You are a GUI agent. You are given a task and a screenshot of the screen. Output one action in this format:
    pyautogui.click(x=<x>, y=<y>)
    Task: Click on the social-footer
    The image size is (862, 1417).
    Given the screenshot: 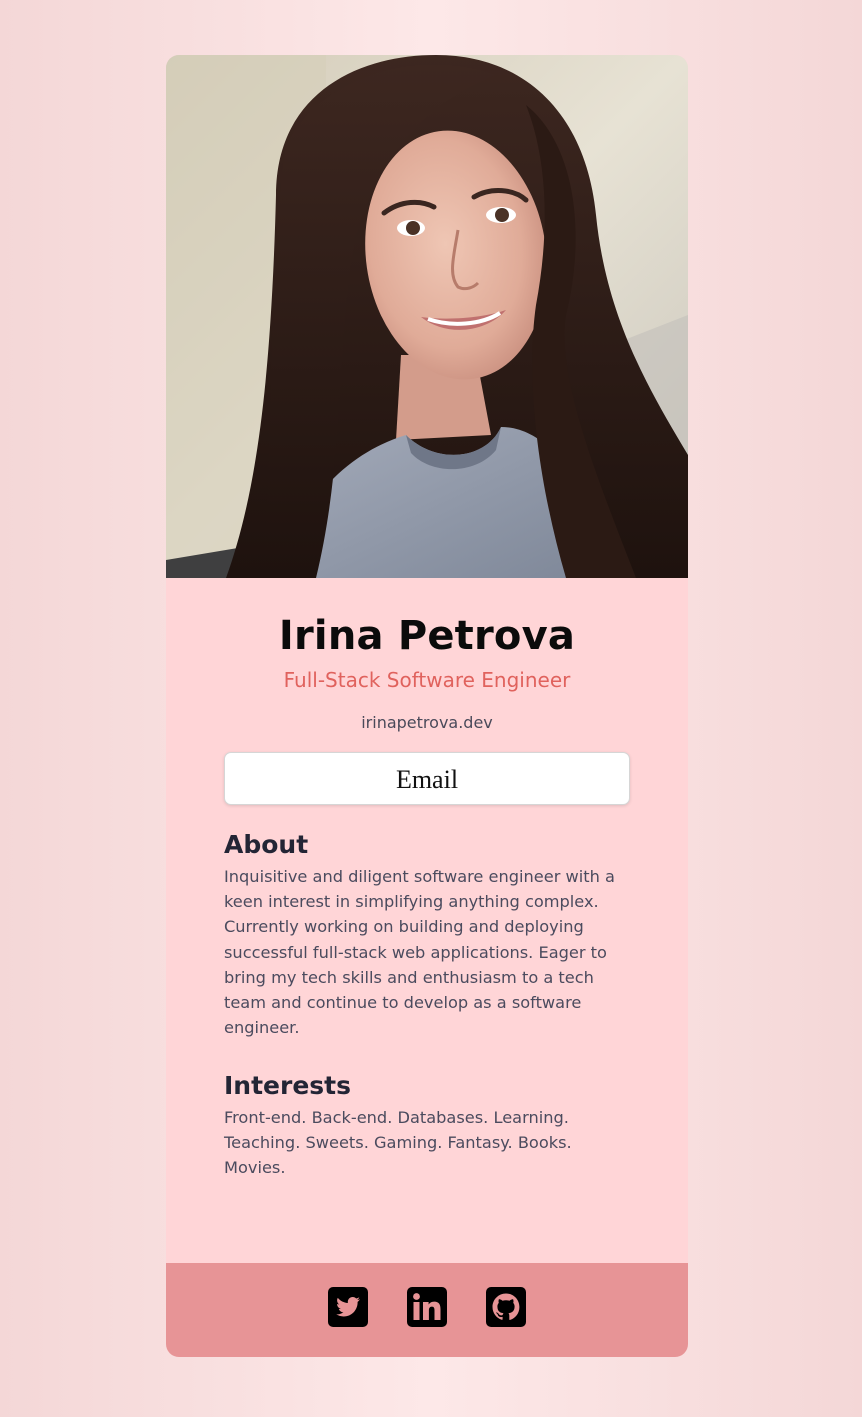 What is the action you would take?
    pyautogui.click(x=427, y=1310)
    